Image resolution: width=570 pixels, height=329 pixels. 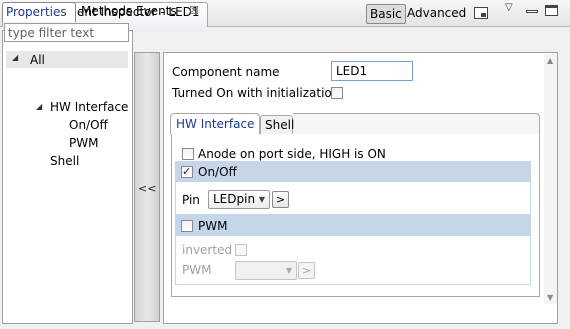 I want to click on inverted-label: inverted, so click(x=207, y=250).